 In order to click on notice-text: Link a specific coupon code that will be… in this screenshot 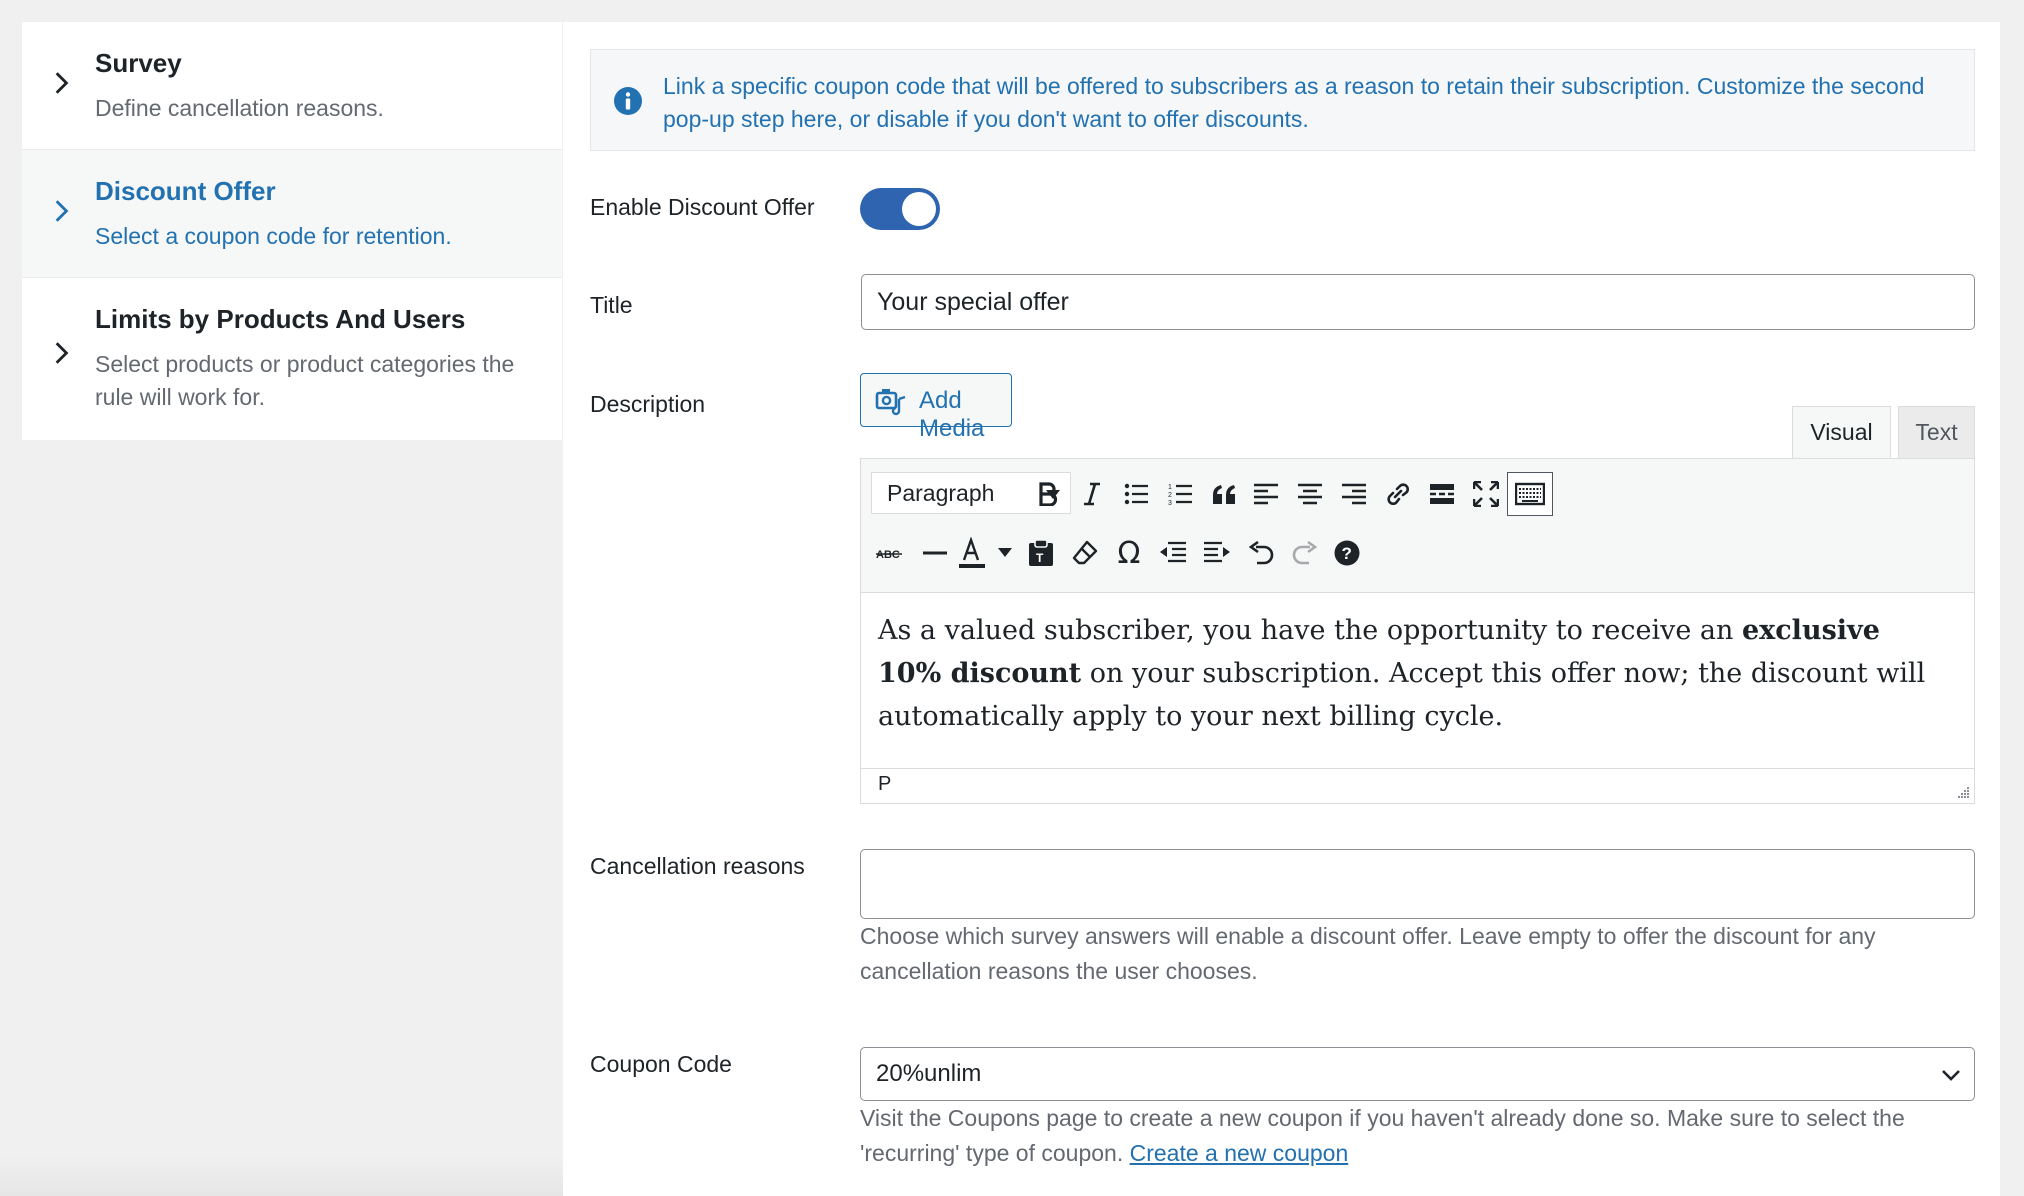, I will do `click(1294, 102)`.